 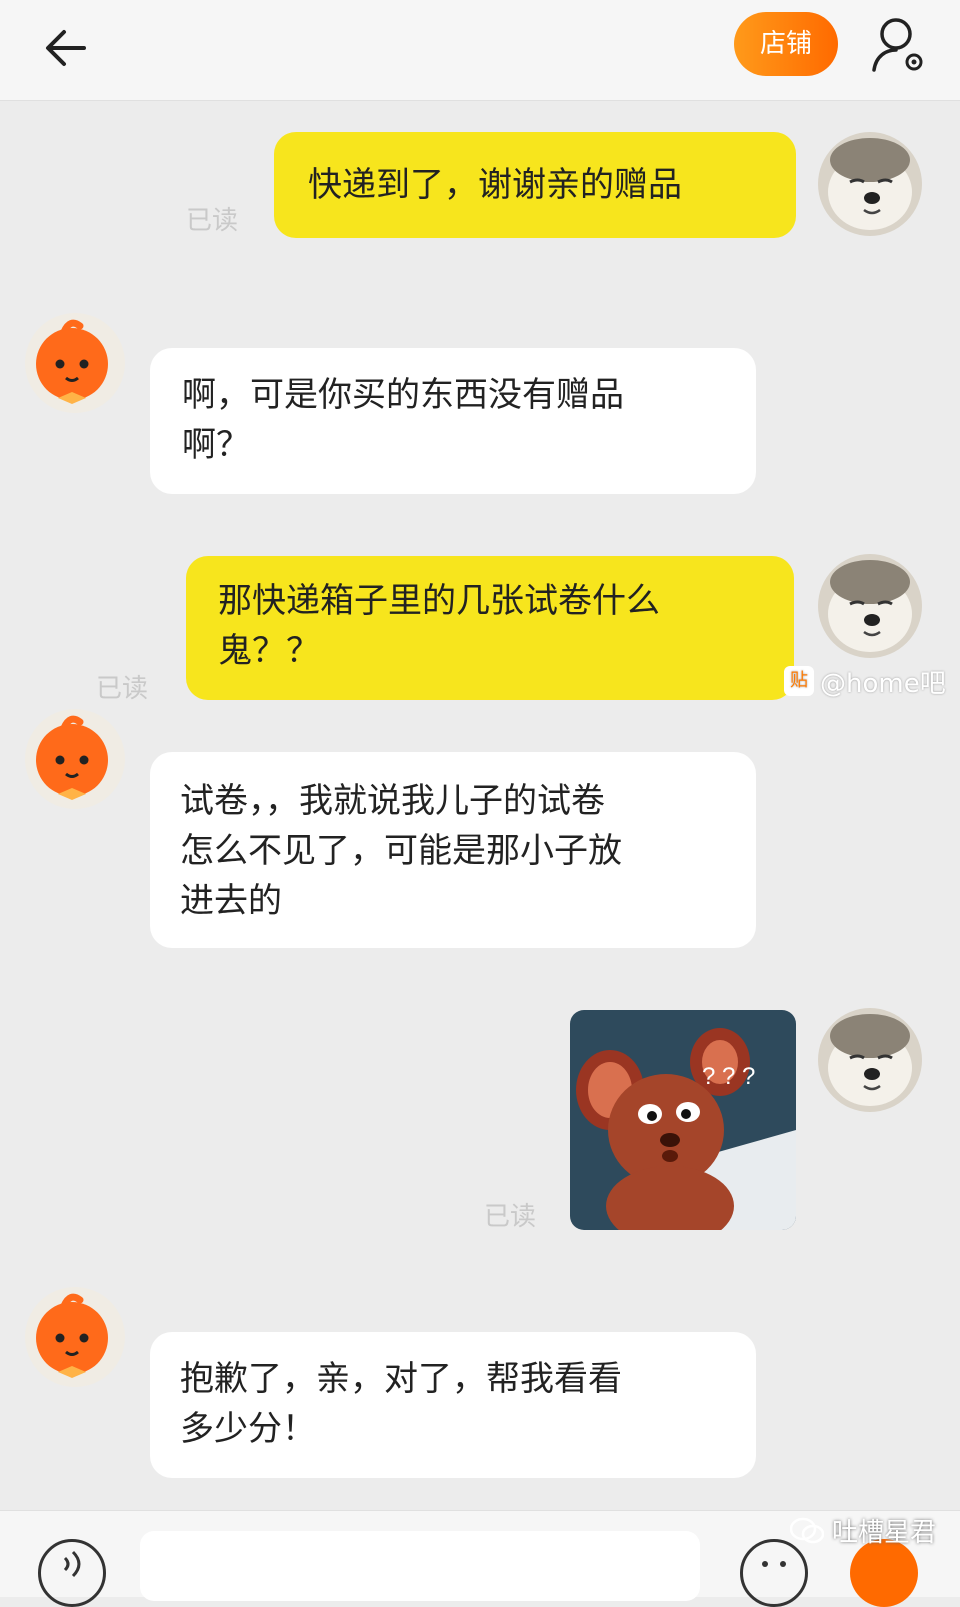 I want to click on message-input, so click(x=420, y=1566).